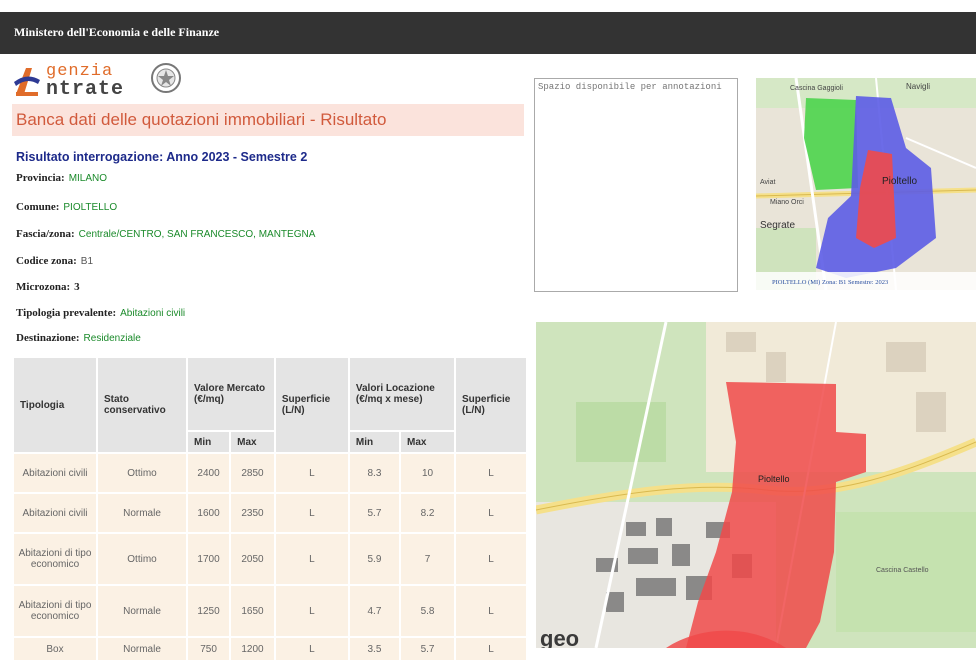 This screenshot has height=662, width=976. What do you see at coordinates (252, 559) in the screenshot?
I see `cell-valore-max: 2050` at bounding box center [252, 559].